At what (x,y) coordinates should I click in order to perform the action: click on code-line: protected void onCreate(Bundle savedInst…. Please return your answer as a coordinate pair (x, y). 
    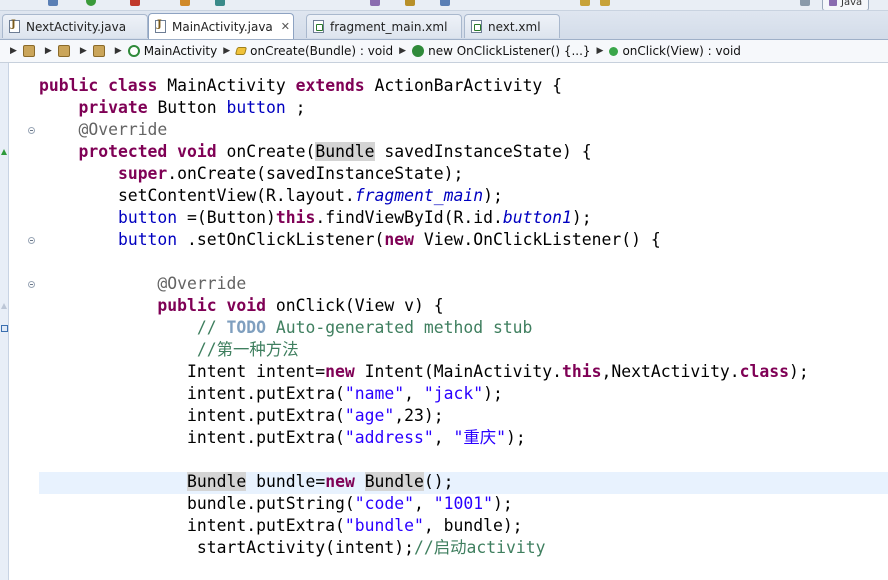
    Looking at the image, I should click on (424, 152).